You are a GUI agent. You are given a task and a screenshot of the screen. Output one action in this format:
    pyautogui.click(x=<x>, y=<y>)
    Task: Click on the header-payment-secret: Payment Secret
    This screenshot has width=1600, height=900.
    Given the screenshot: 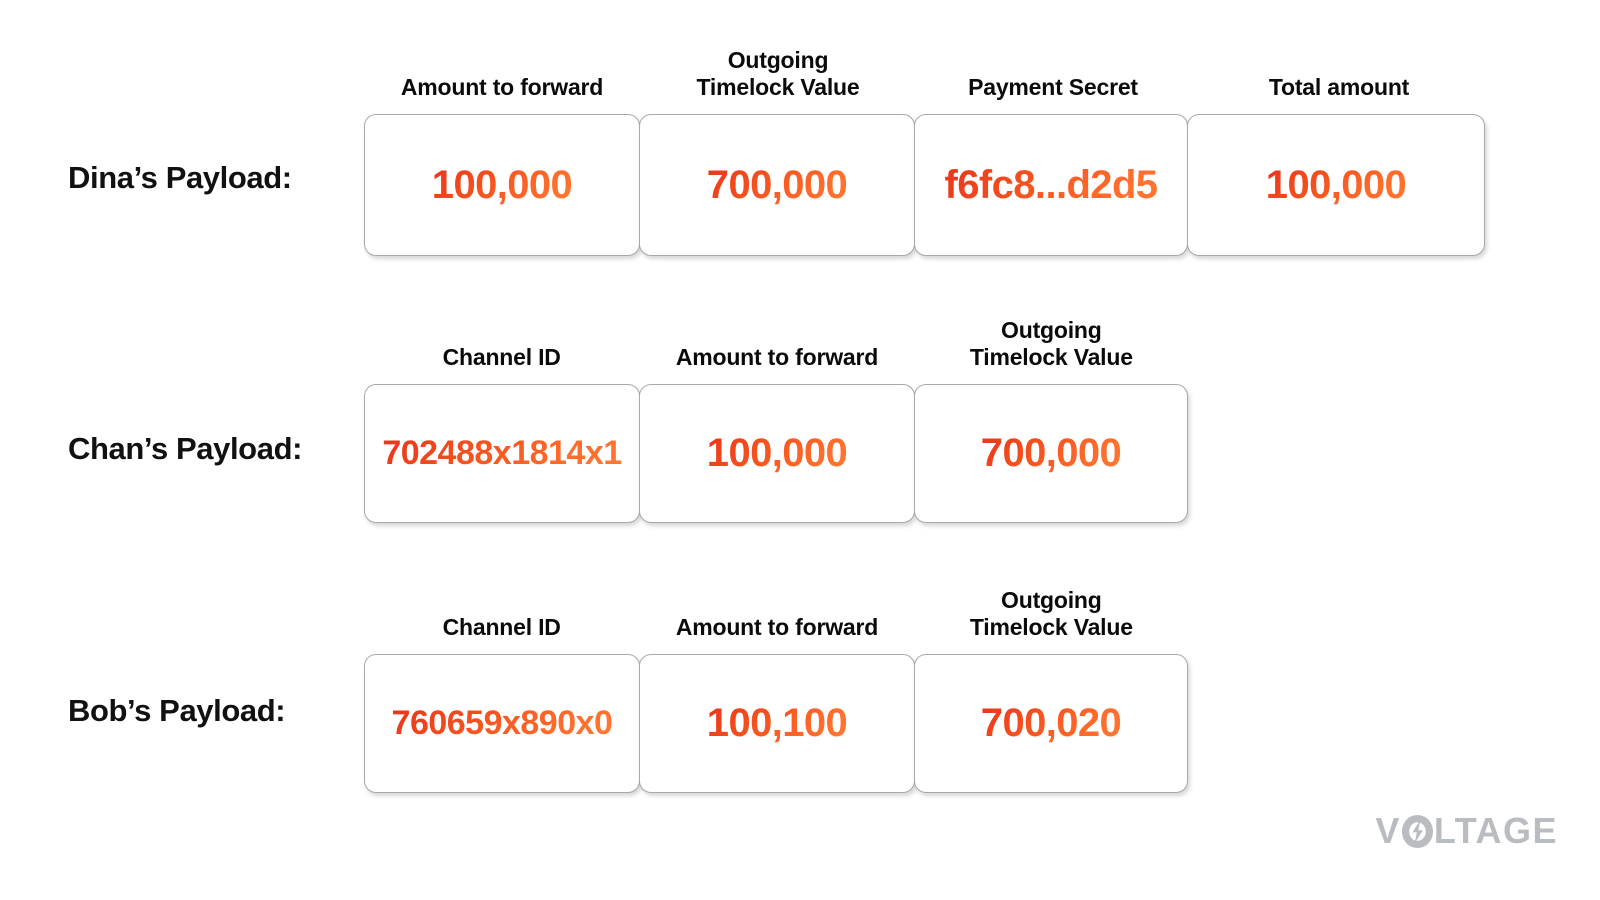 What is the action you would take?
    pyautogui.click(x=1053, y=92)
    